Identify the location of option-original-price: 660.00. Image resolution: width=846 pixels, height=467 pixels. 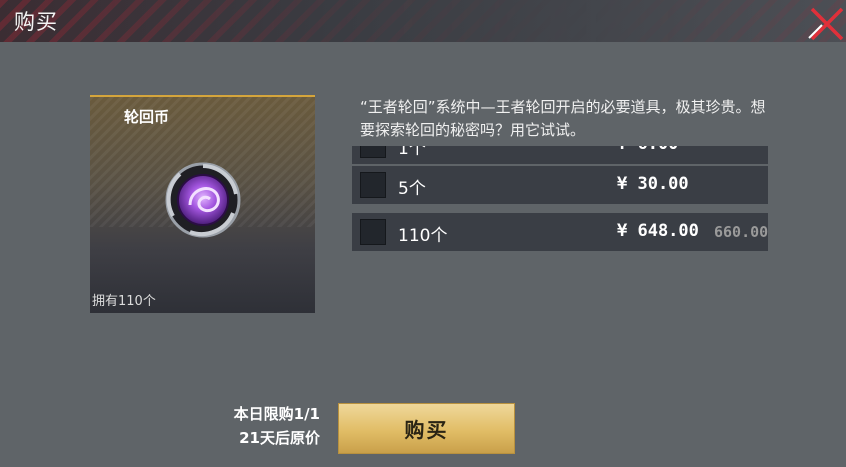
(741, 232).